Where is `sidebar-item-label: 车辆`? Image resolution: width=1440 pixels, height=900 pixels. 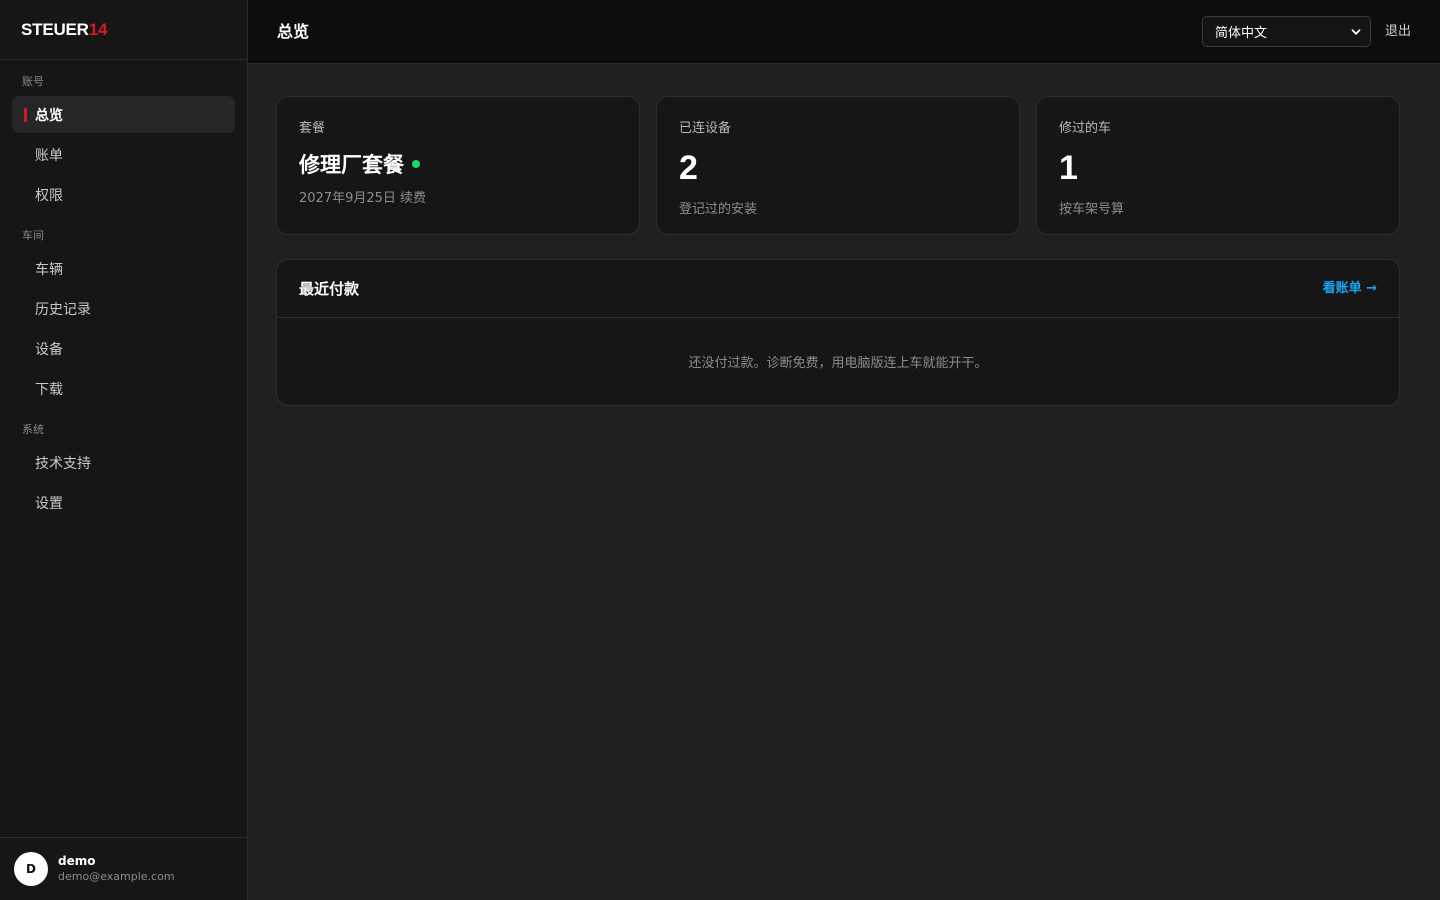
sidebar-item-label: 车辆 is located at coordinates (49, 269).